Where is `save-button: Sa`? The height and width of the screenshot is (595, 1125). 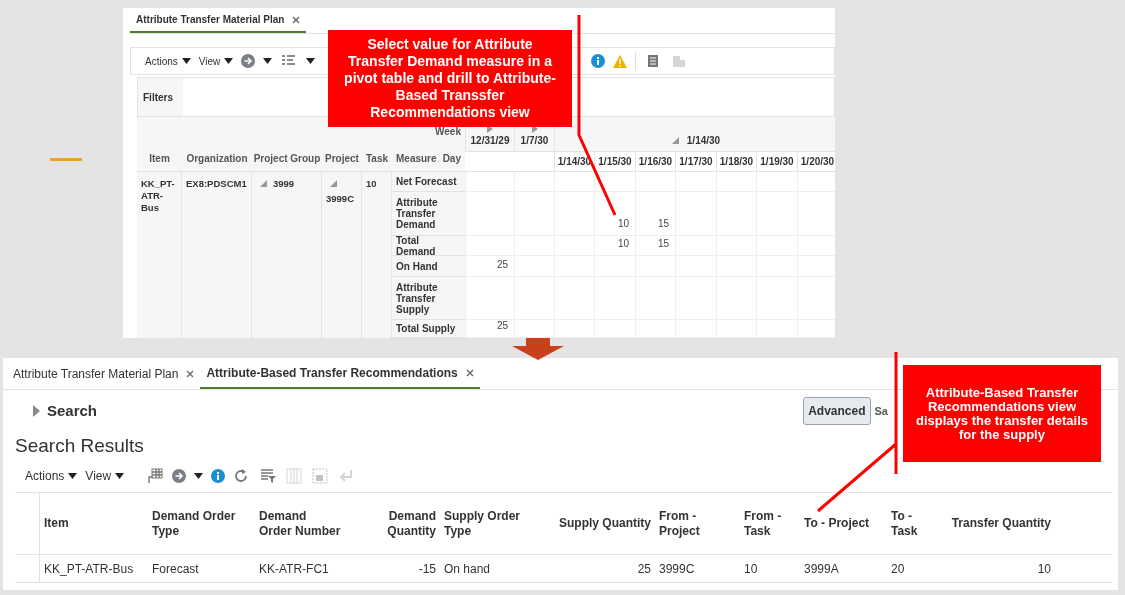 save-button: Sa is located at coordinates (881, 411).